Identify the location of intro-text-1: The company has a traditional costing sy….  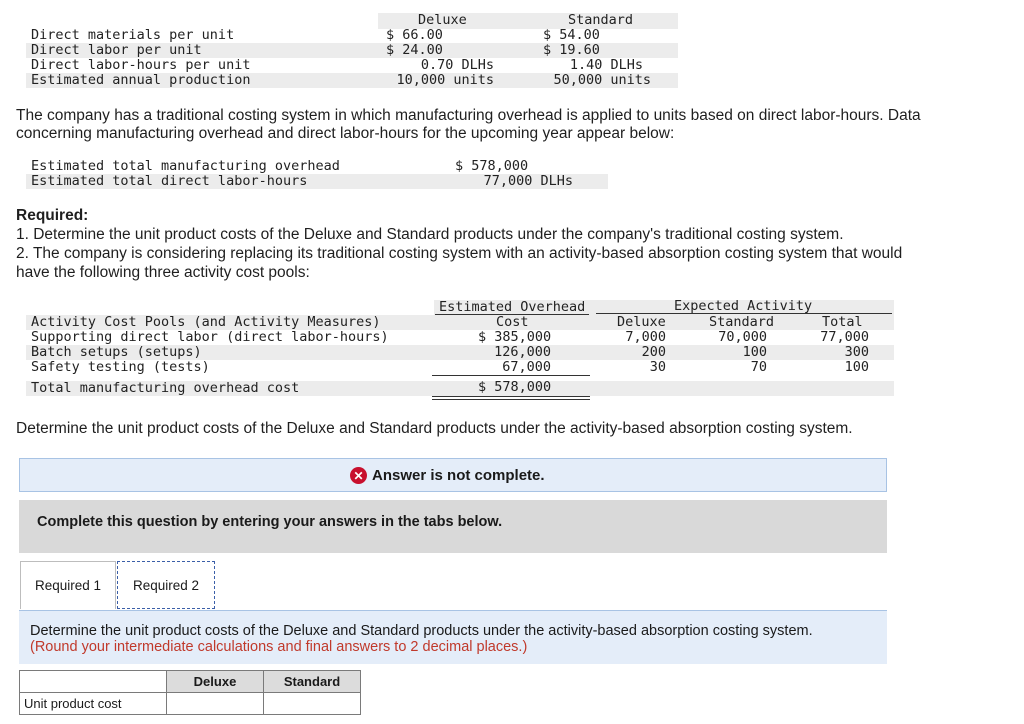
(468, 115).